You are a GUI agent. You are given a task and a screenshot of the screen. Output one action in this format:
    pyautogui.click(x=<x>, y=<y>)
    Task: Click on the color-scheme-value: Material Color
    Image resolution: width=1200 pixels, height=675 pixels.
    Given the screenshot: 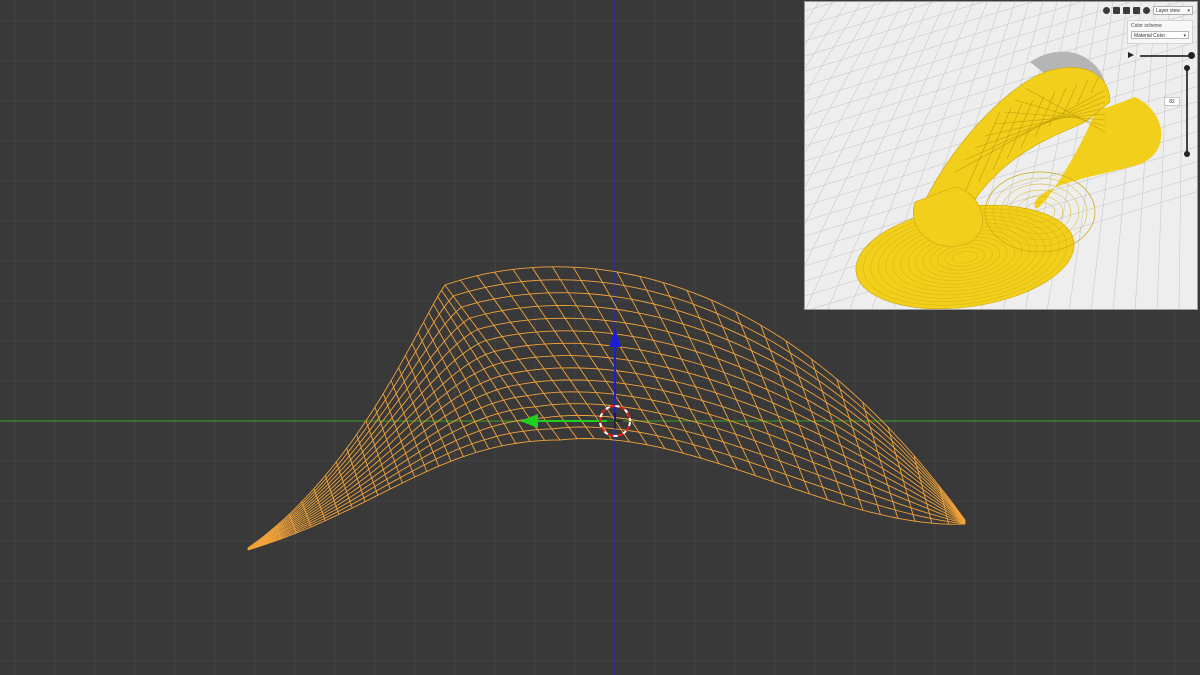 What is the action you would take?
    pyautogui.click(x=1150, y=36)
    